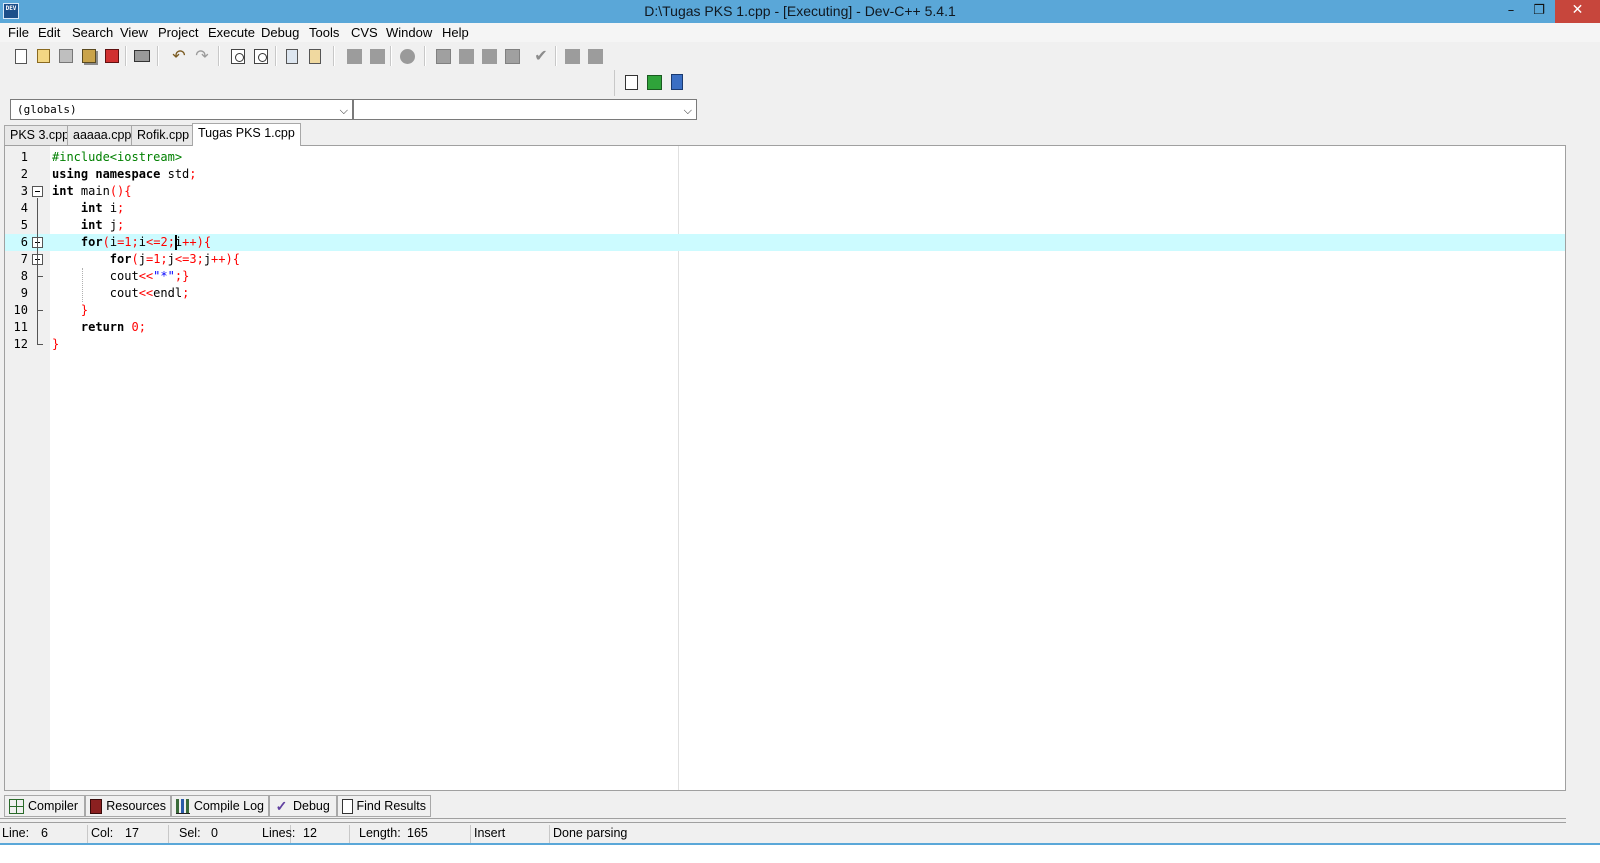 Image resolution: width=1600 pixels, height=863 pixels. What do you see at coordinates (590, 833) in the screenshot?
I see `status-message: Done parsing` at bounding box center [590, 833].